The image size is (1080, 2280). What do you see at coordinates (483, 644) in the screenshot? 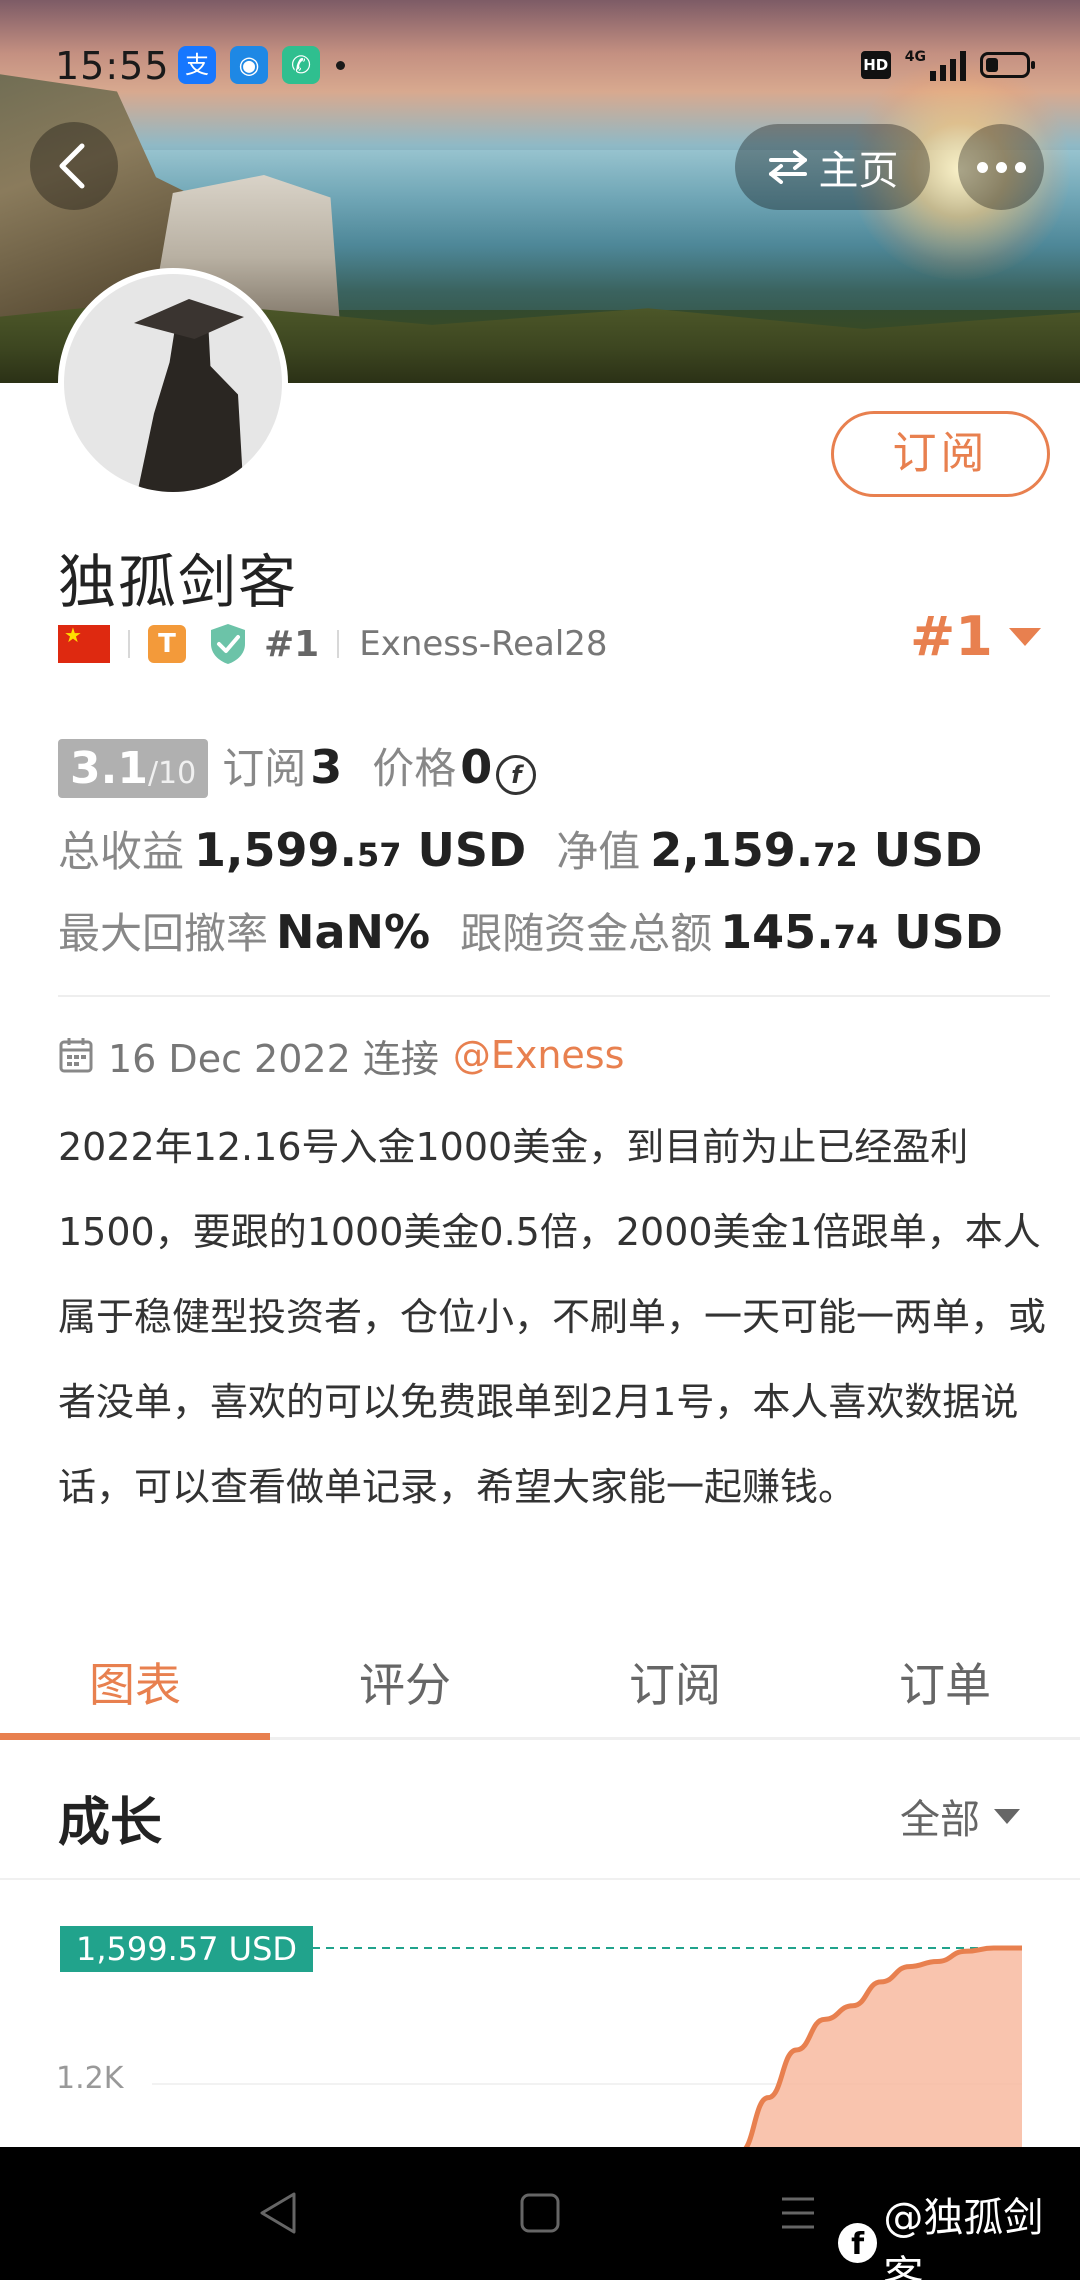
I see `account-server: Exness-Real28` at bounding box center [483, 644].